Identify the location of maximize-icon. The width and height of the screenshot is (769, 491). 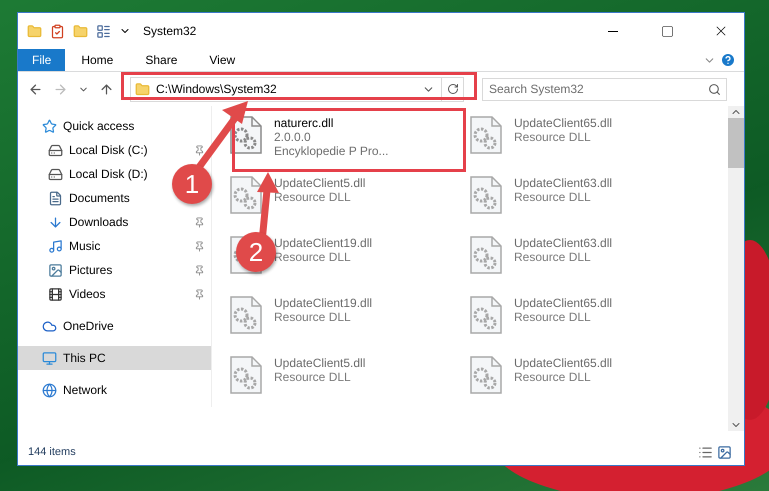
(667, 31).